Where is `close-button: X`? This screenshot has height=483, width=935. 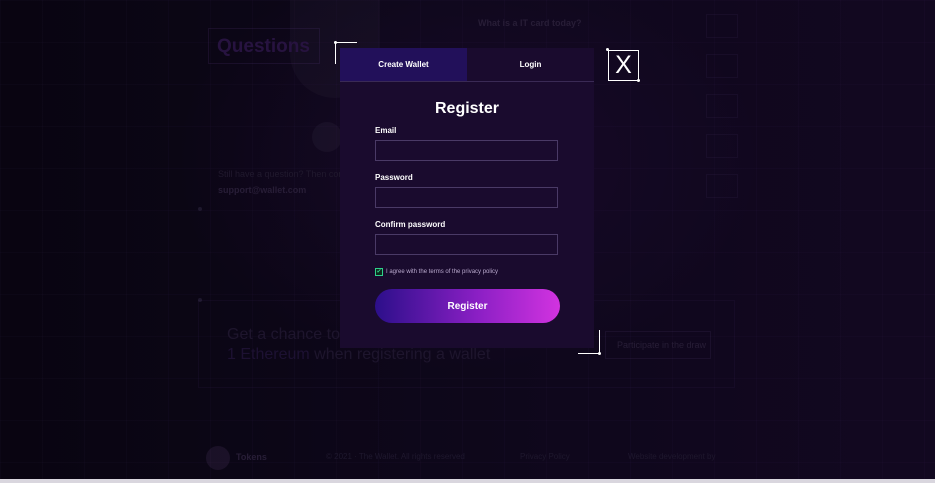 close-button: X is located at coordinates (623, 65).